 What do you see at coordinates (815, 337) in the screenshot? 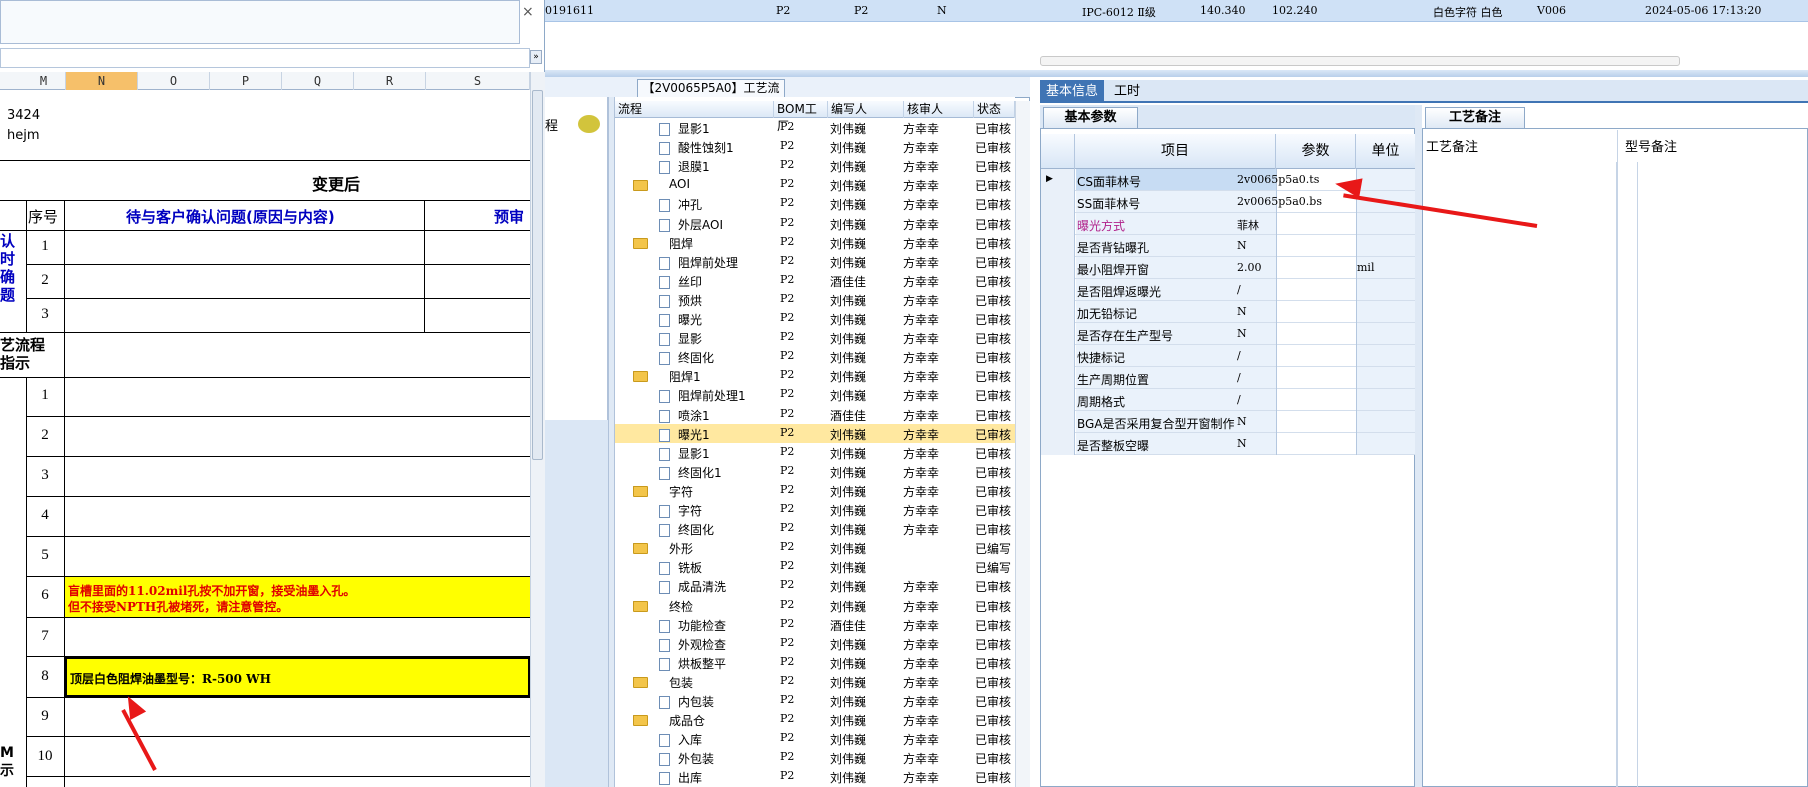
I see `process-step-row: 显影 P2 刘伟巍 方幸幸 已审核` at bounding box center [815, 337].